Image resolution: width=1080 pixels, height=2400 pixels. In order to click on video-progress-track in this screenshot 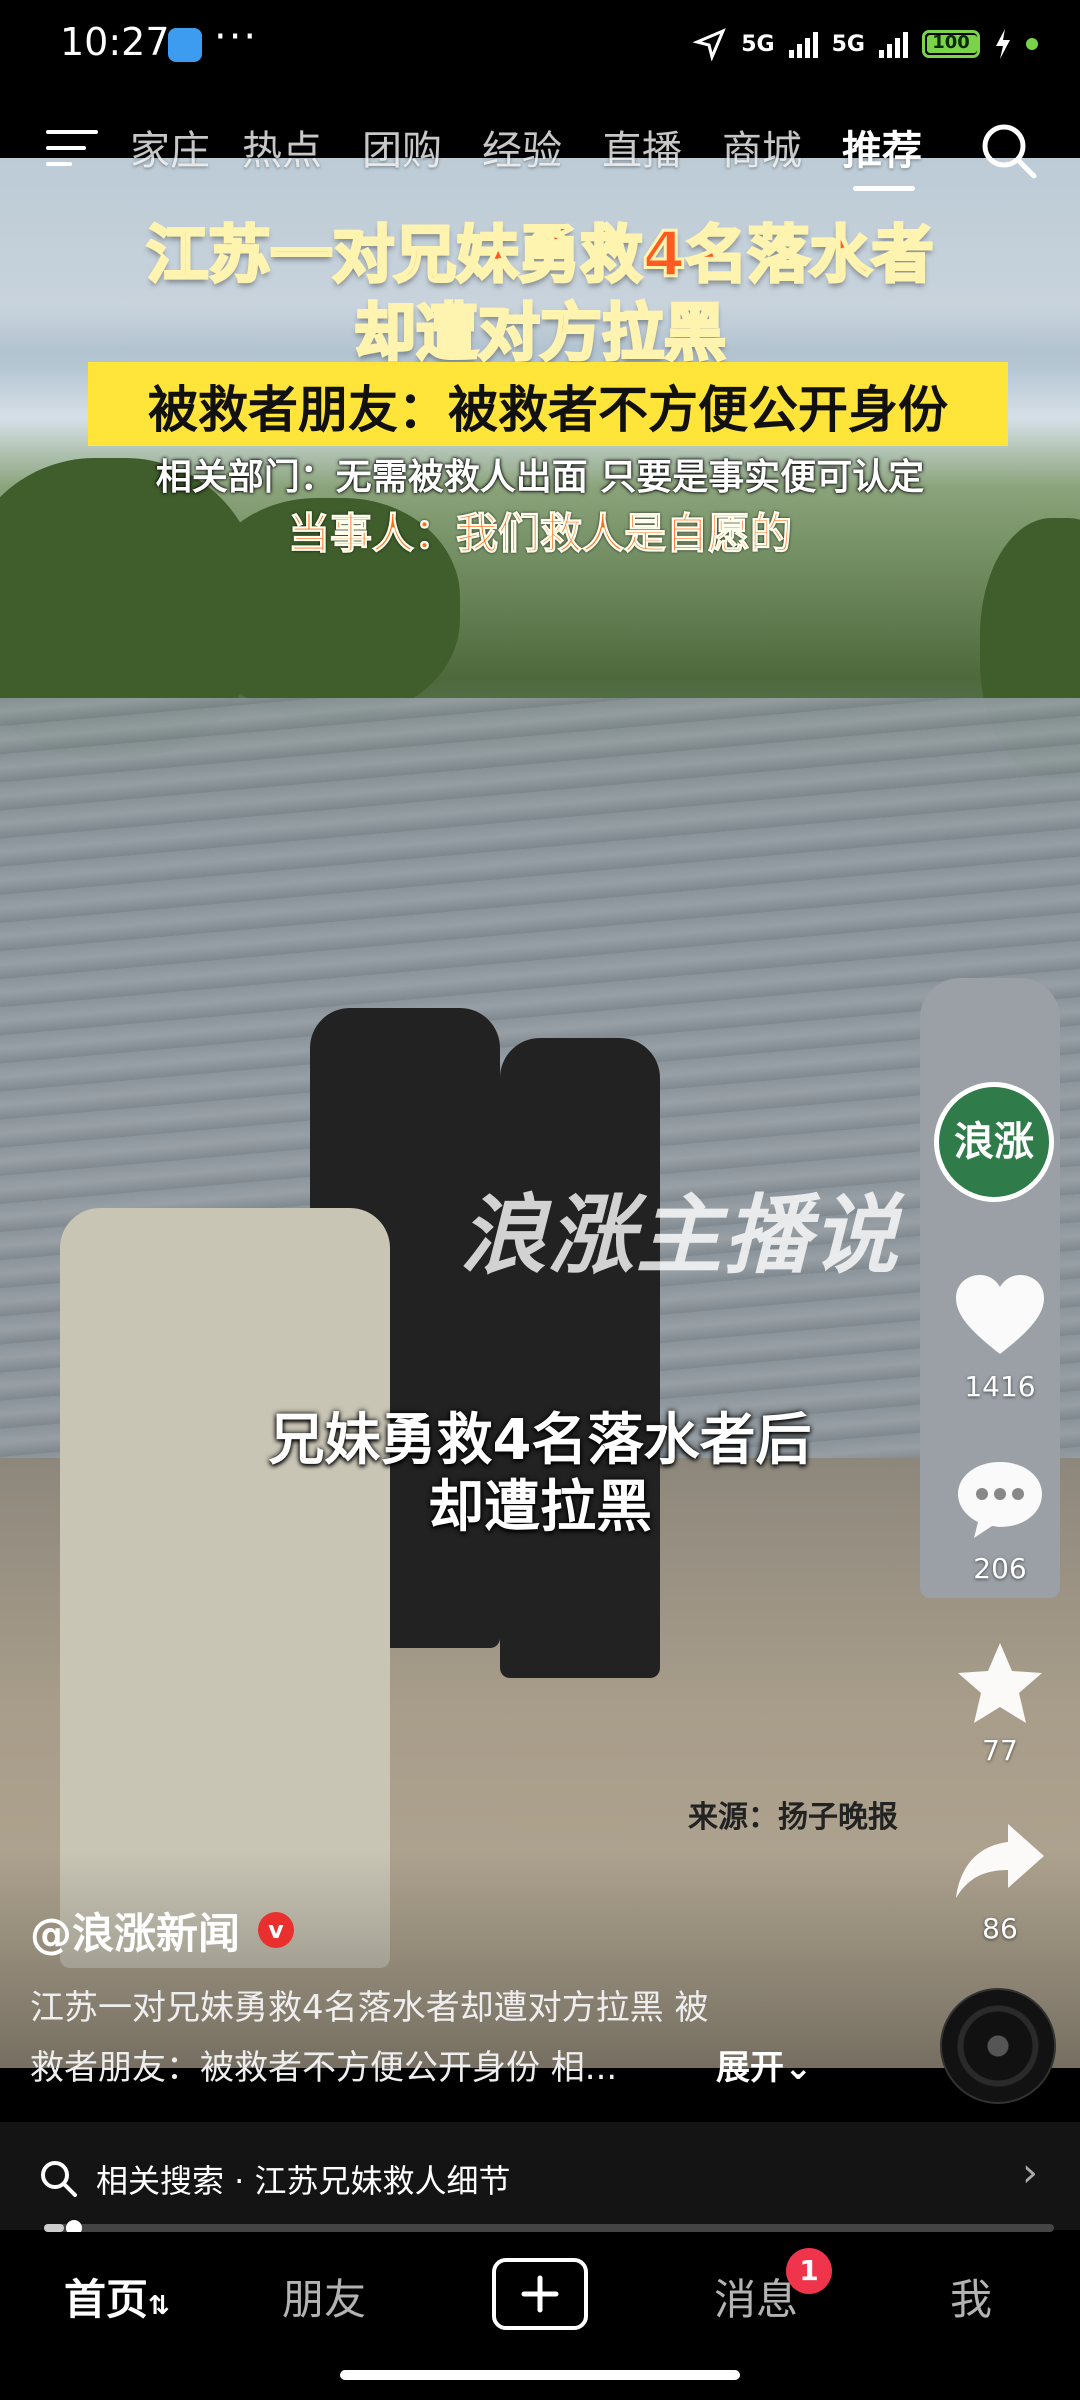, I will do `click(549, 2228)`.